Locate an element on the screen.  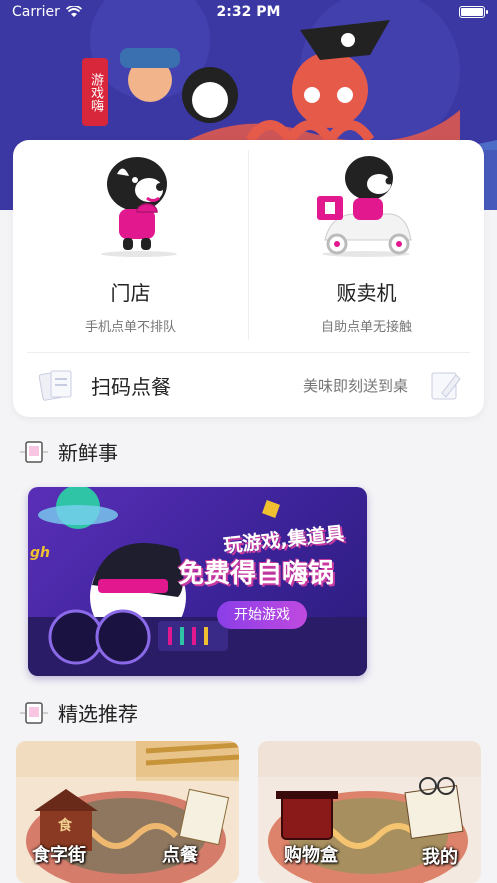
section-news-header: 新鲜事 is located at coordinates (69, 451).